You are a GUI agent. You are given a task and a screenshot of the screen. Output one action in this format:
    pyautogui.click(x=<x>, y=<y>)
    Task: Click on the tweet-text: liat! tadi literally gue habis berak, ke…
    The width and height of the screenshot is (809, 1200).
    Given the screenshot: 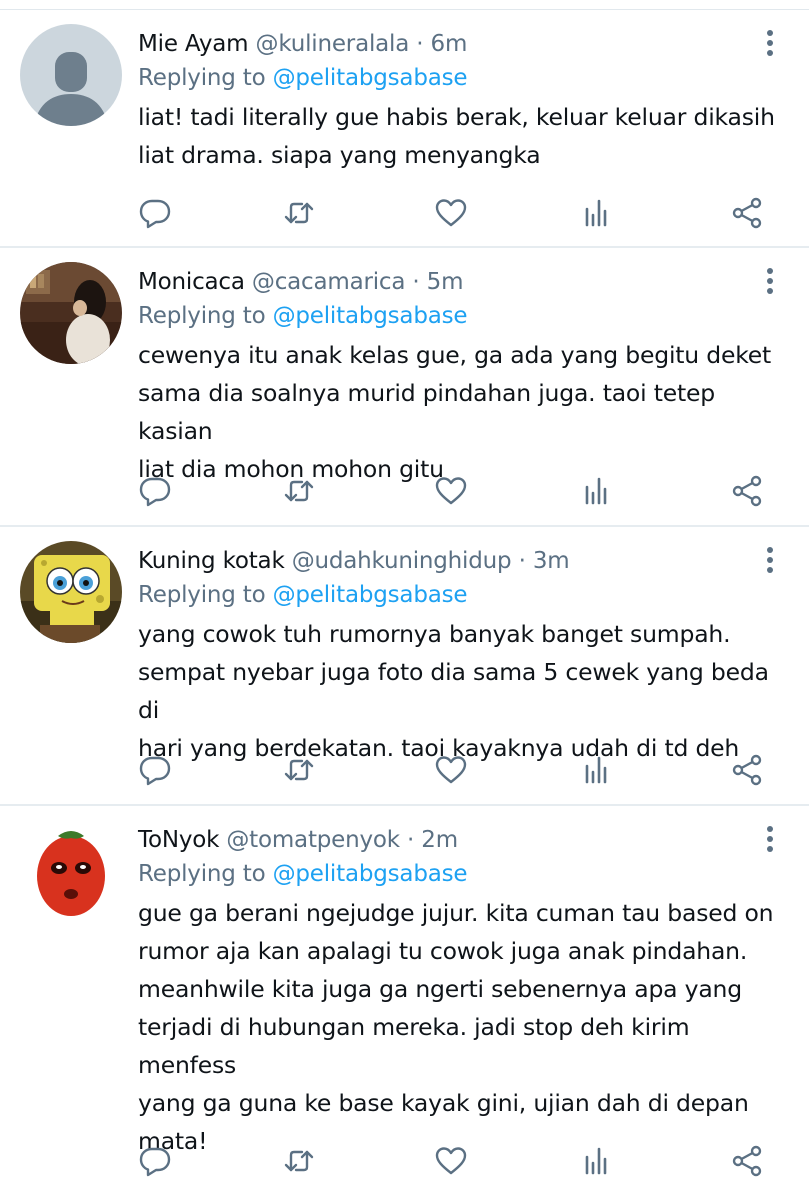 What is the action you would take?
    pyautogui.click(x=456, y=136)
    